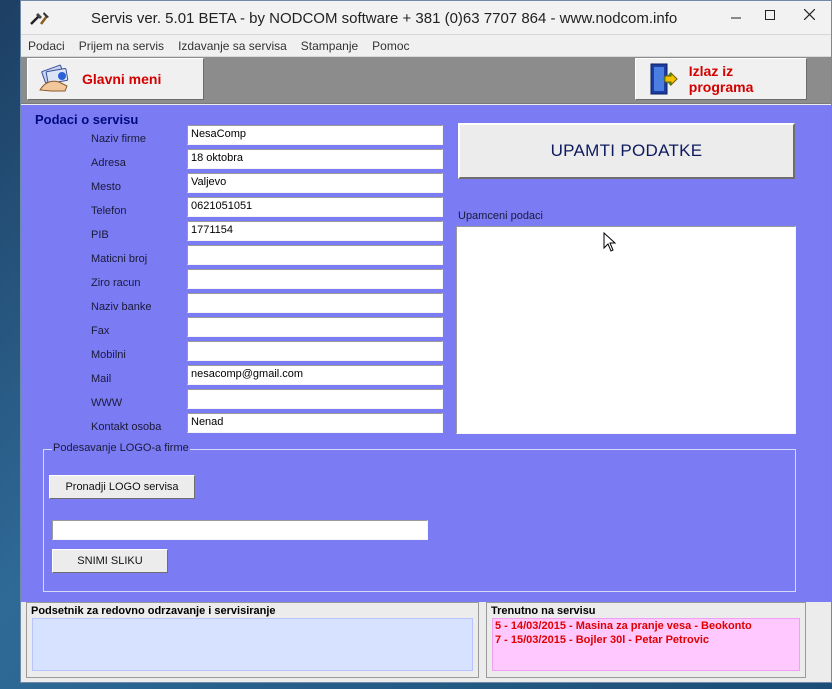 This screenshot has width=832, height=689. I want to click on label-adresa: Adresa, so click(108, 163).